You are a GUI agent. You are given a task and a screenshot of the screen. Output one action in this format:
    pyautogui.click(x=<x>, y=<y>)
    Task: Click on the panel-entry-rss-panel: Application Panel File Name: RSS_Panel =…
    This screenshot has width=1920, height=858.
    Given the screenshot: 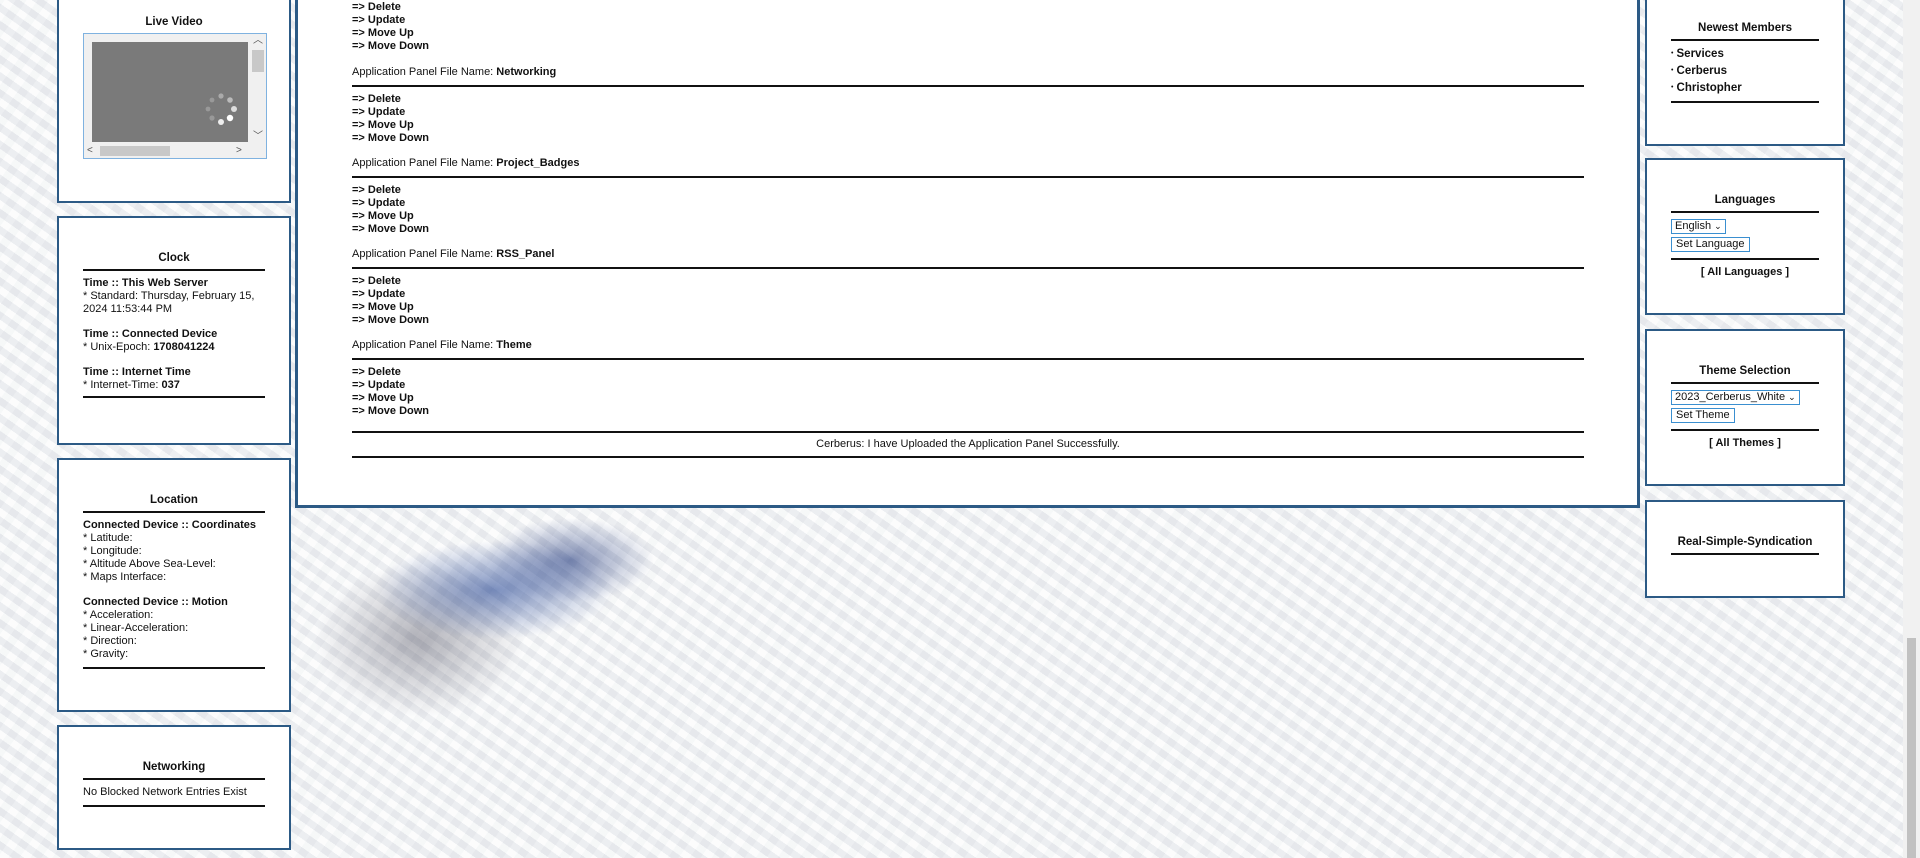 What is the action you would take?
    pyautogui.click(x=968, y=287)
    